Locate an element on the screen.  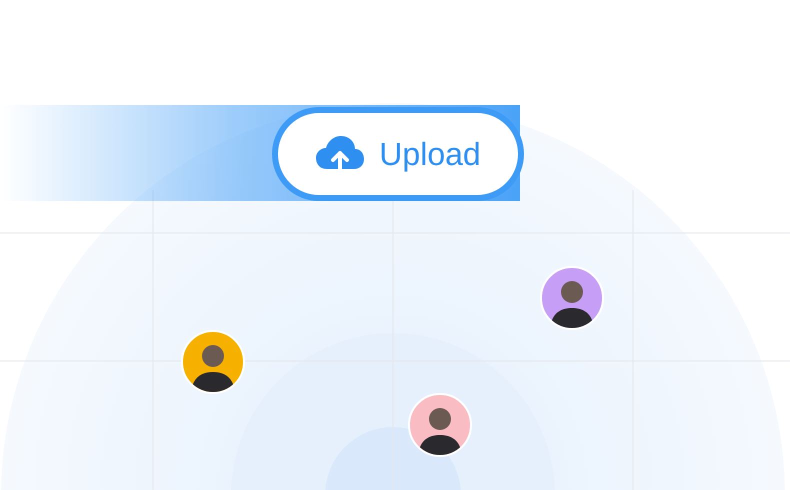
upload-button: Upload is located at coordinates (398, 154).